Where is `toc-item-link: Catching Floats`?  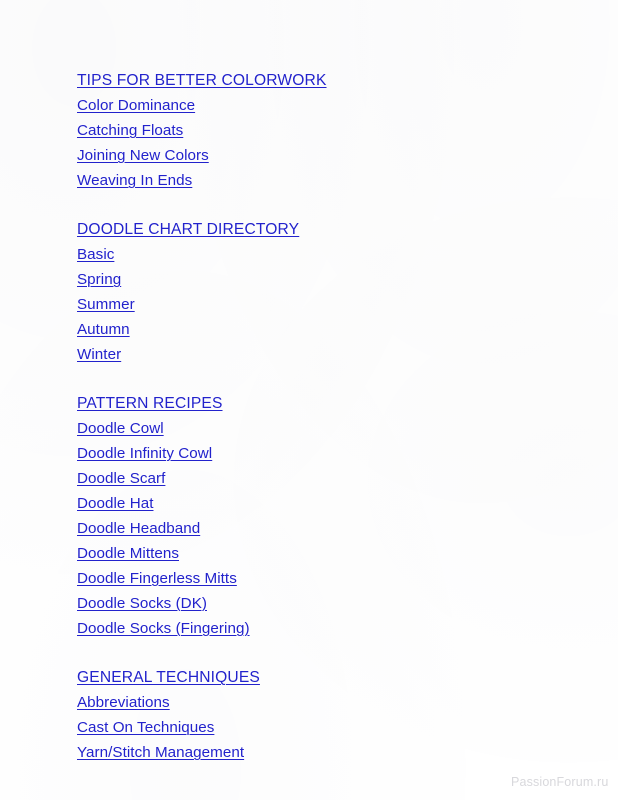 toc-item-link: Catching Floats is located at coordinates (130, 130).